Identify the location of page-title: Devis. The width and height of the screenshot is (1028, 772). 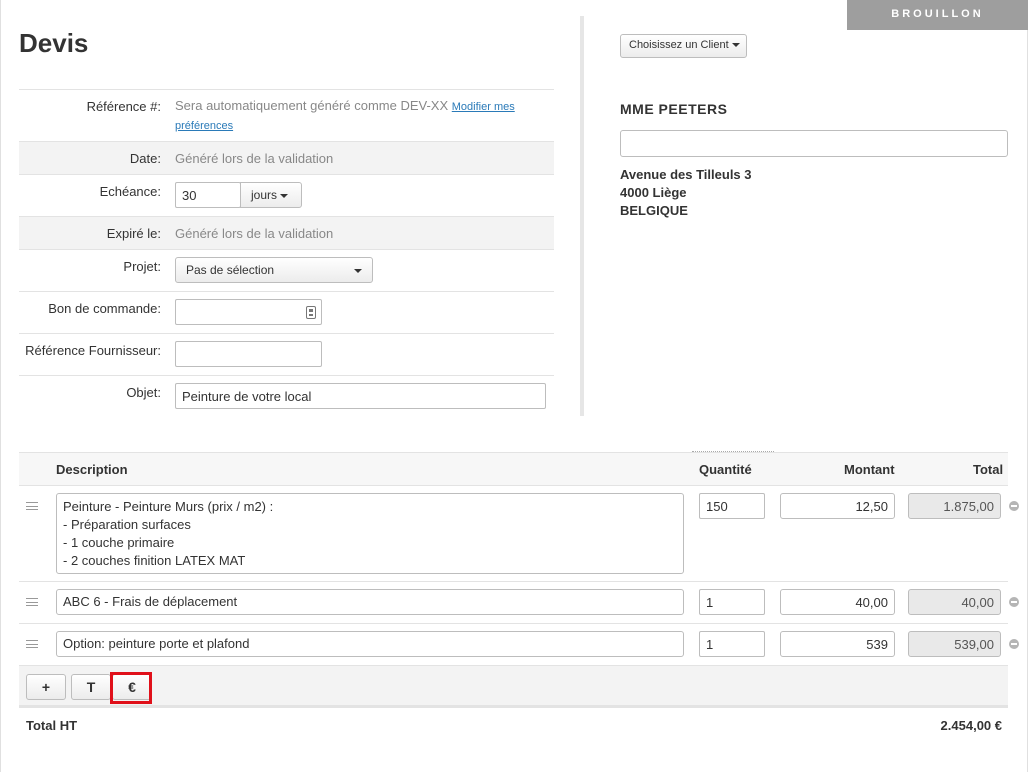
(54, 43).